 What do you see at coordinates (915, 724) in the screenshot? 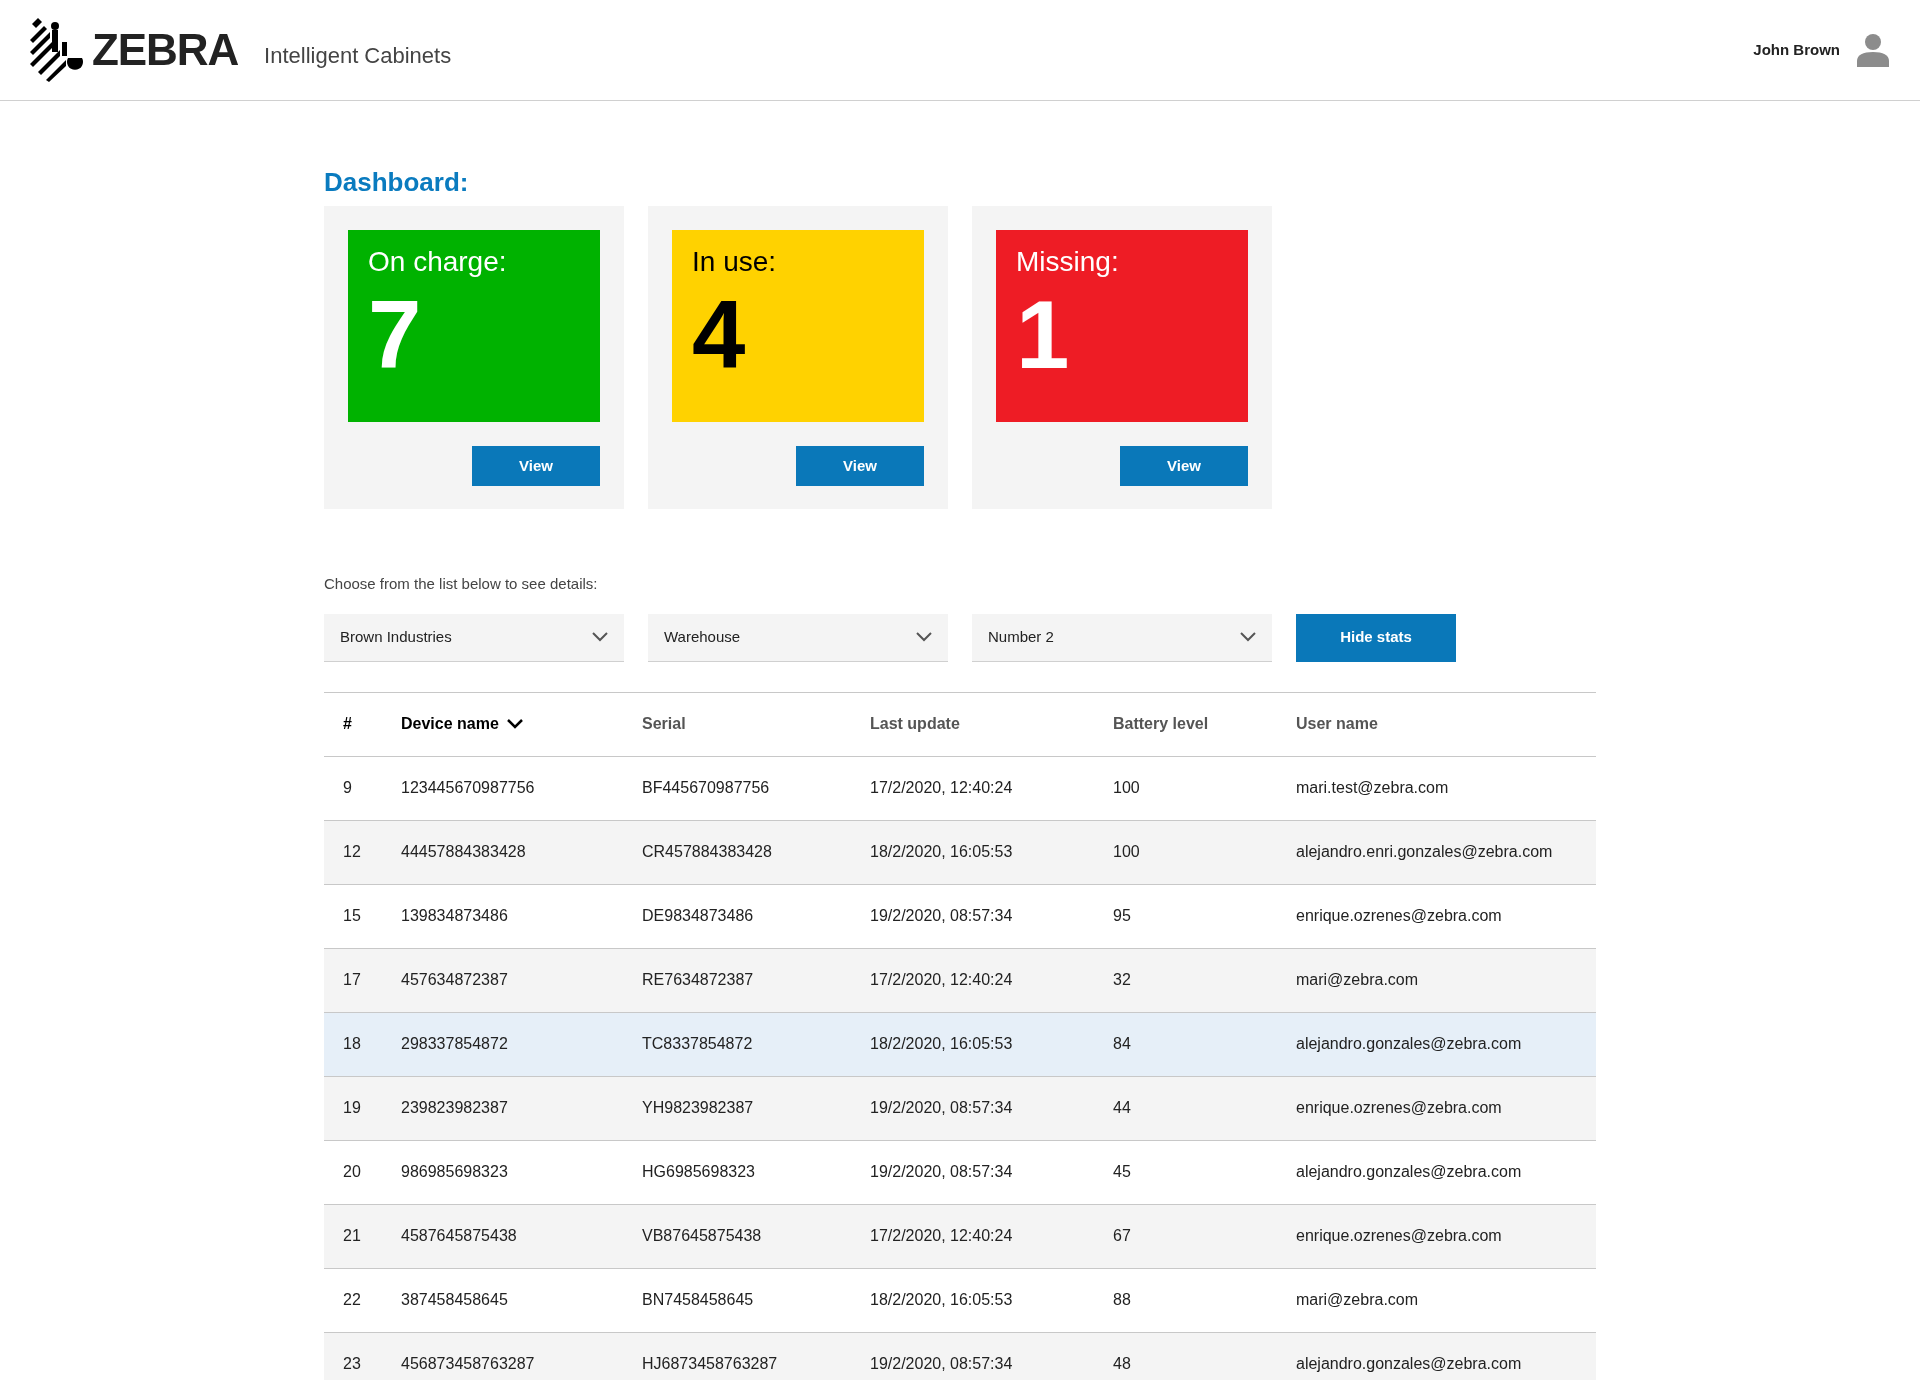
I see `column-header: Last update` at bounding box center [915, 724].